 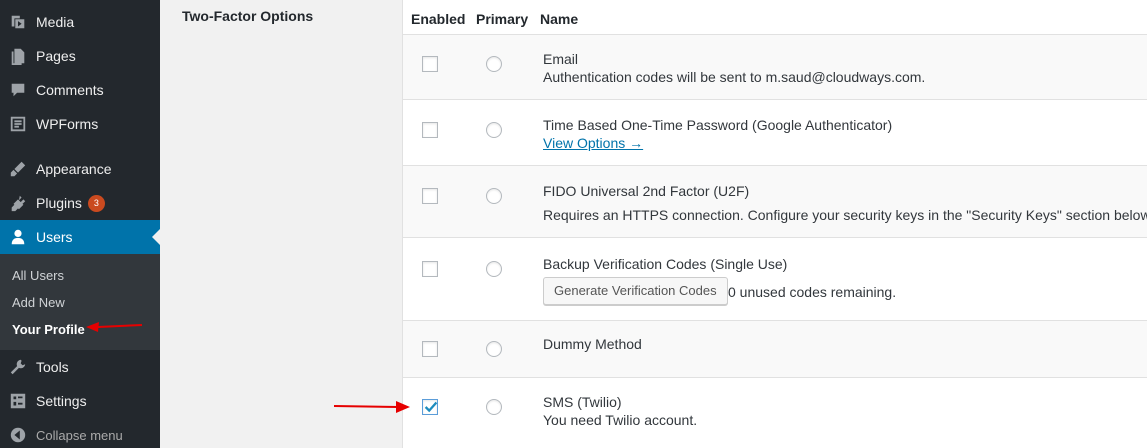 What do you see at coordinates (494, 196) in the screenshot?
I see `primary-radio-u2f` at bounding box center [494, 196].